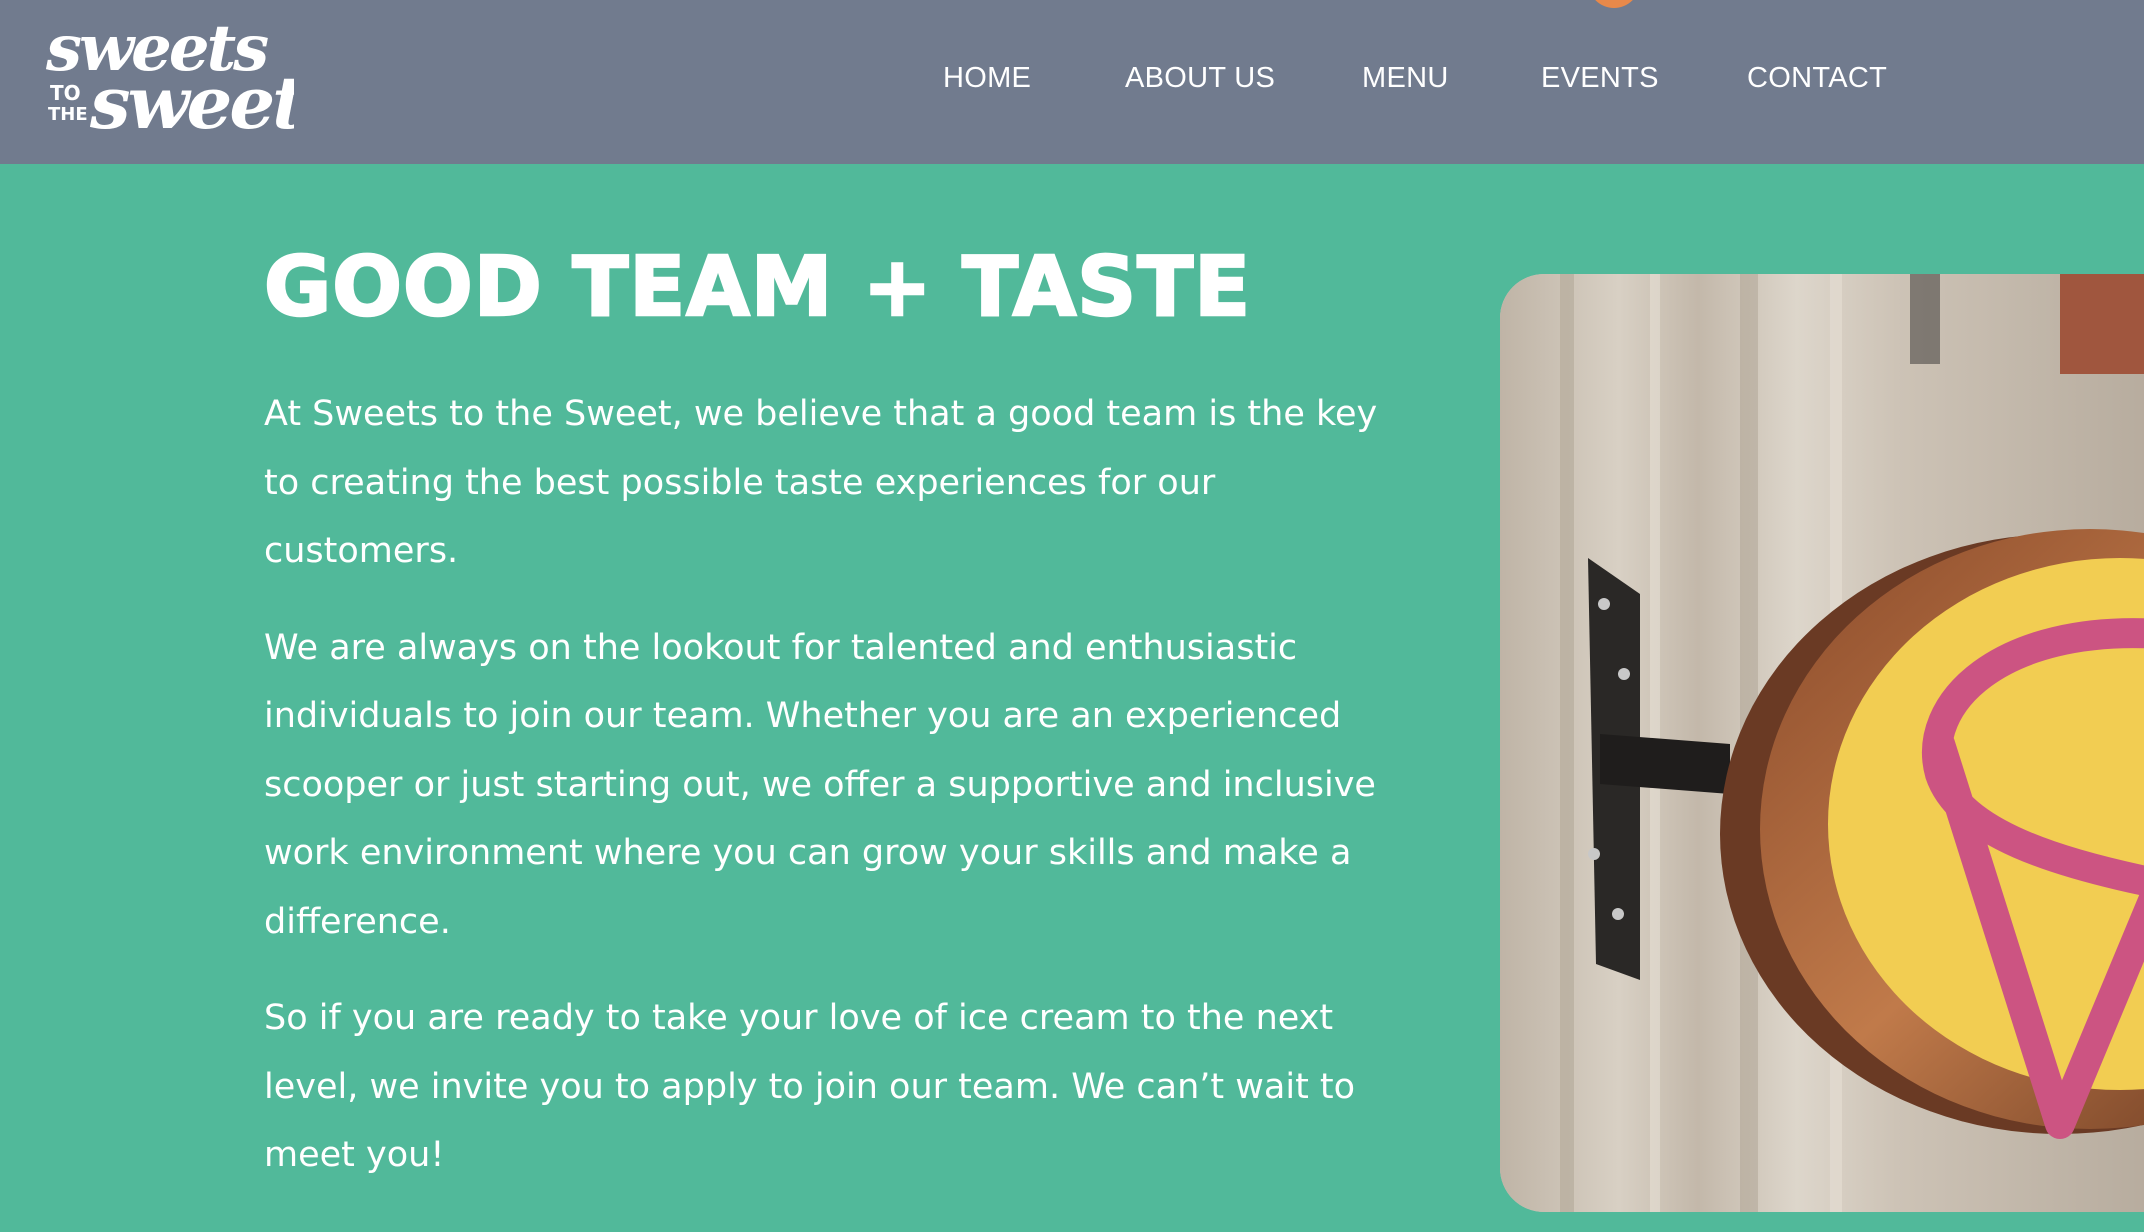 Image resolution: width=2144 pixels, height=1232 pixels. What do you see at coordinates (757, 288) in the screenshot?
I see `page-title: GOOD TEAM + TASTE` at bounding box center [757, 288].